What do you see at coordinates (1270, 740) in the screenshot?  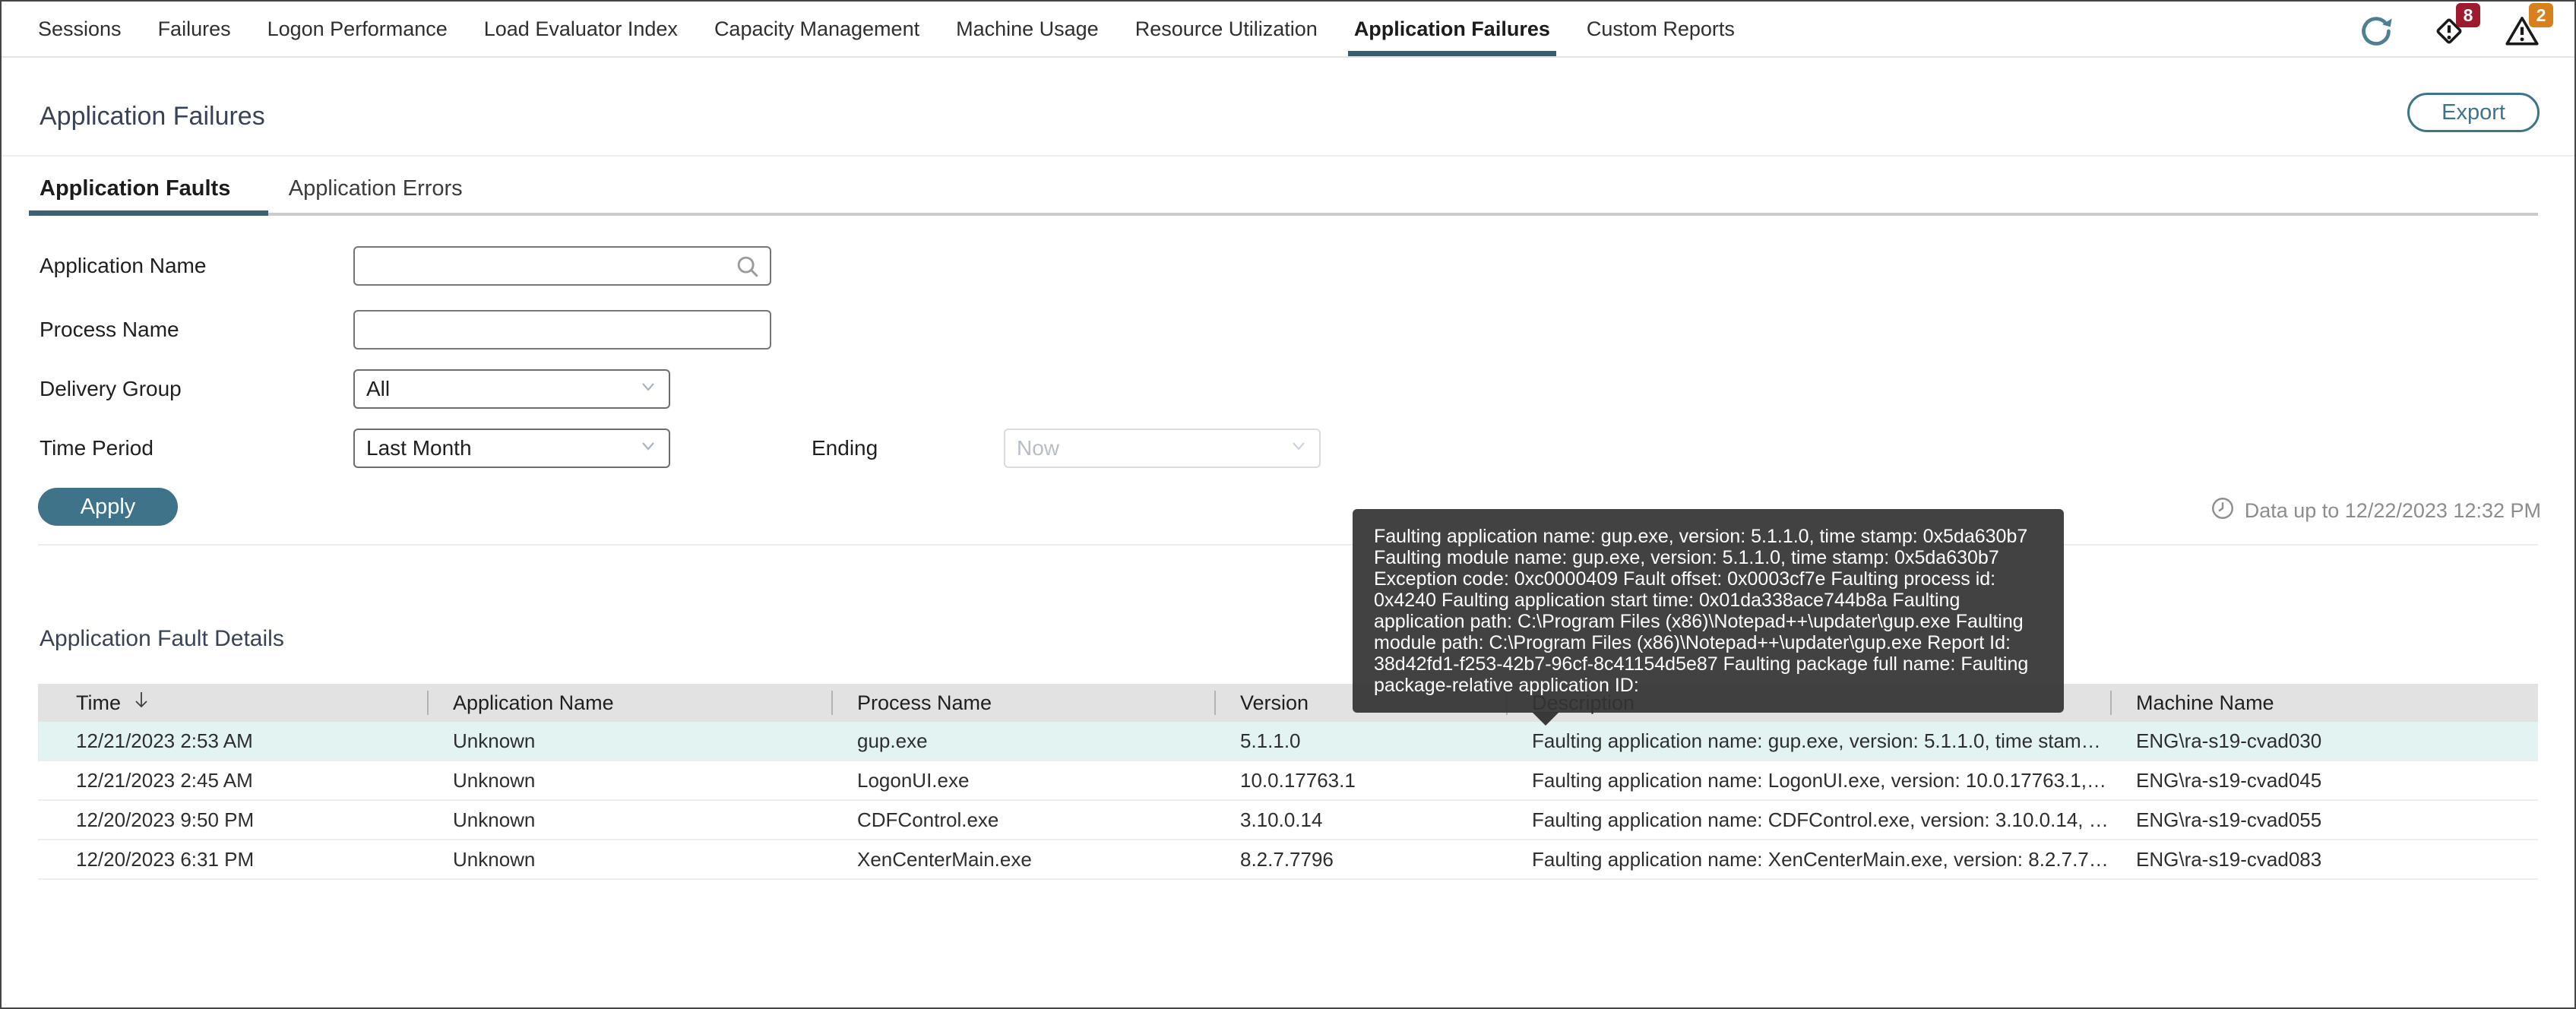 I see `cell-version: 5.1.1.0` at bounding box center [1270, 740].